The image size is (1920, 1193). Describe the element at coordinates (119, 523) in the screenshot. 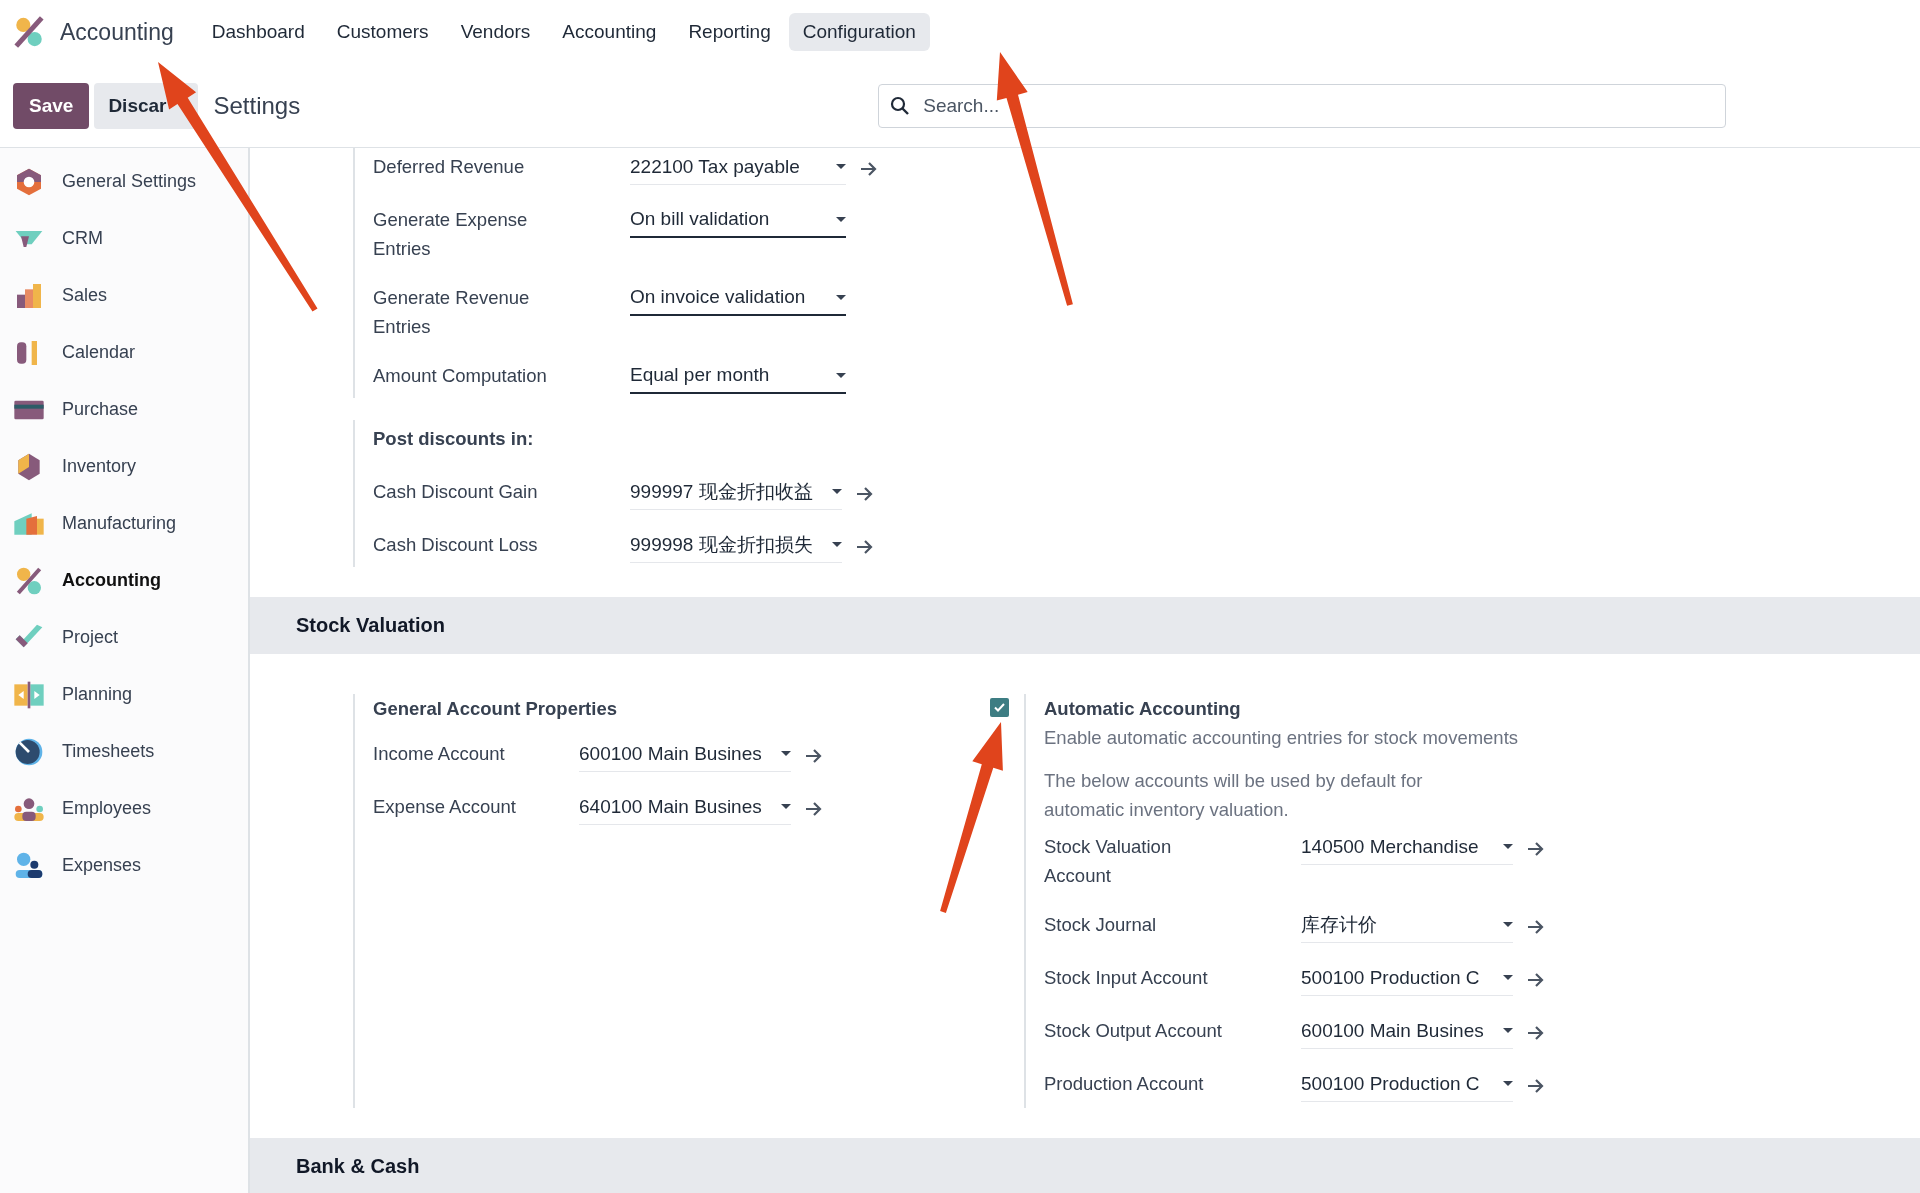

I see `sidebar-item: Manufacturing` at that location.